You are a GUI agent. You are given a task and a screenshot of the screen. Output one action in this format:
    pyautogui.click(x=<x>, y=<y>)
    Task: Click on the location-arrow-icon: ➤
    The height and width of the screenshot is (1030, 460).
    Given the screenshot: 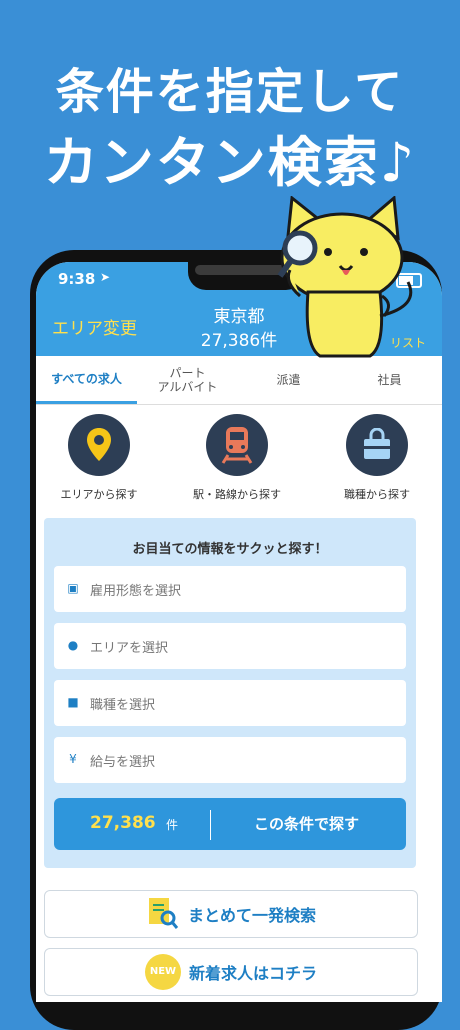 What is the action you would take?
    pyautogui.click(x=105, y=277)
    